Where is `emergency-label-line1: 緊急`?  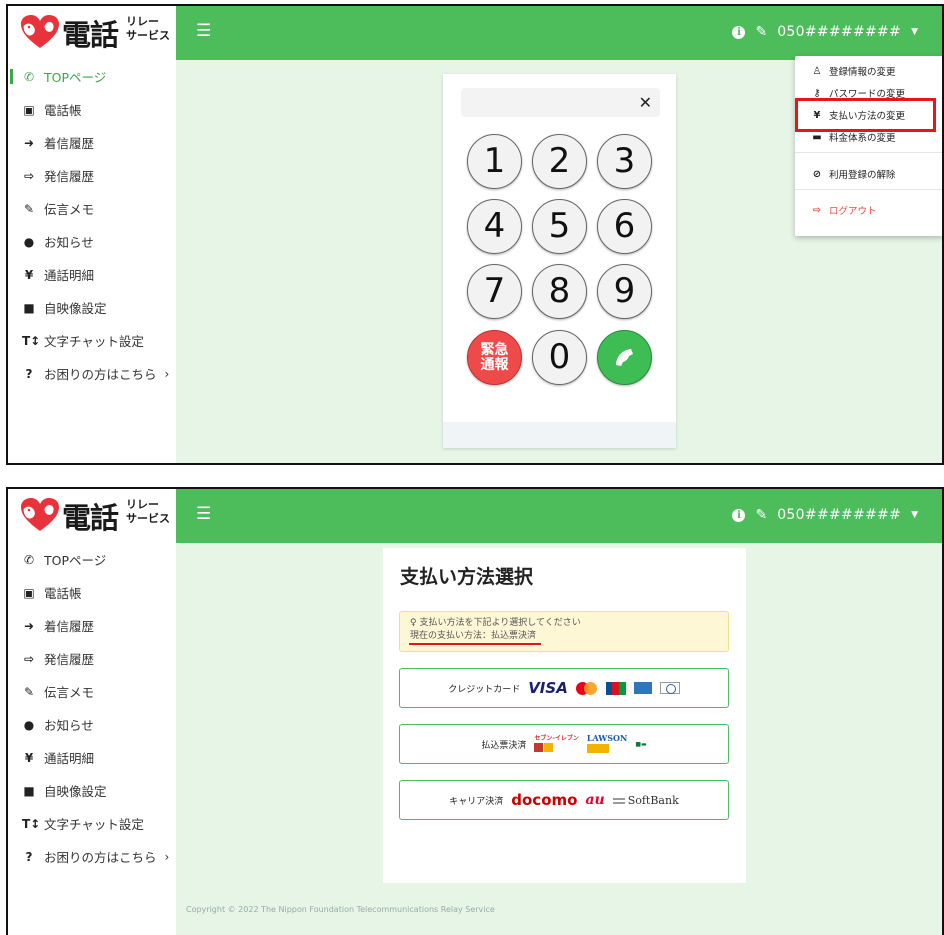 emergency-label-line1: 緊急 is located at coordinates (494, 350).